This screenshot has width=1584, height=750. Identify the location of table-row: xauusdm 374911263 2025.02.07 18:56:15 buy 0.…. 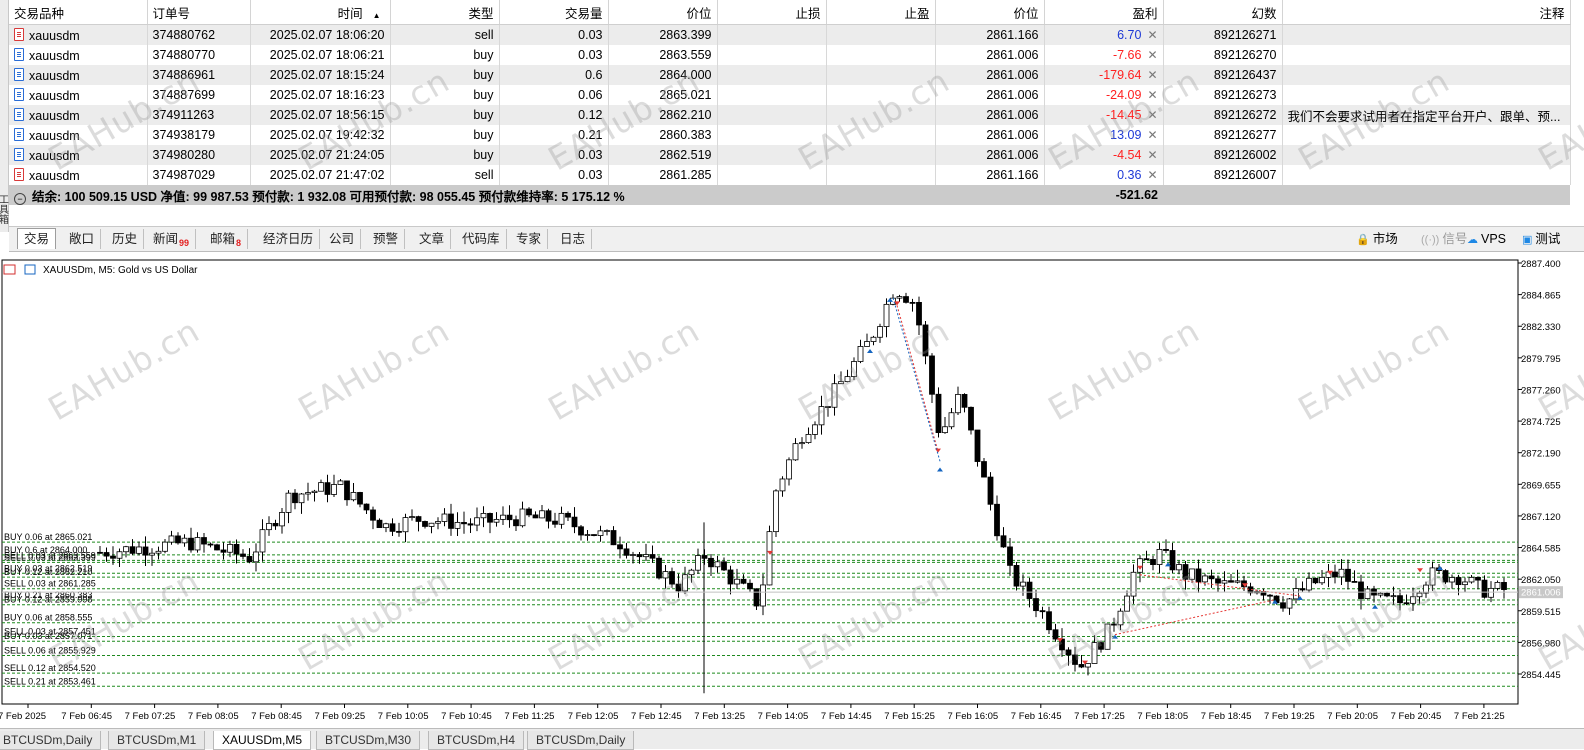
(790, 115).